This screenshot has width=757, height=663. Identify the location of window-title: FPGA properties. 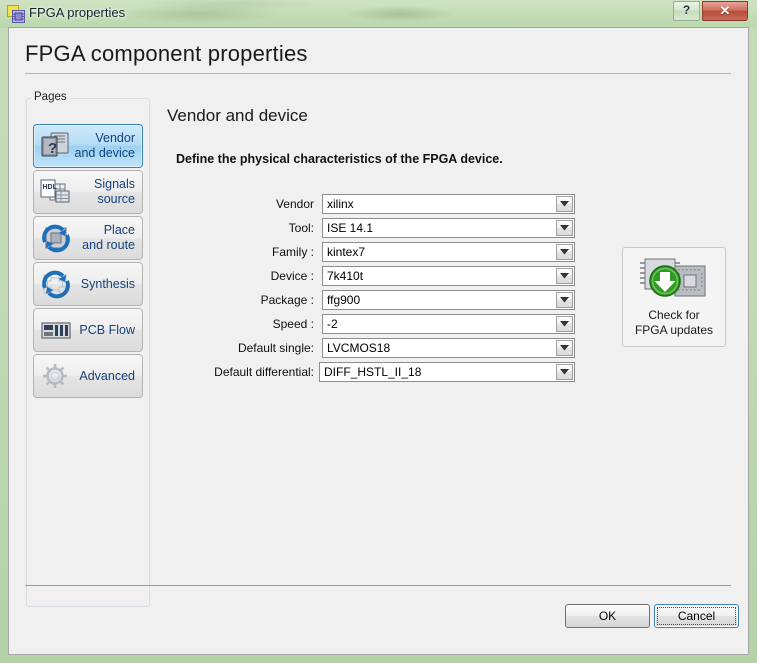
(77, 12).